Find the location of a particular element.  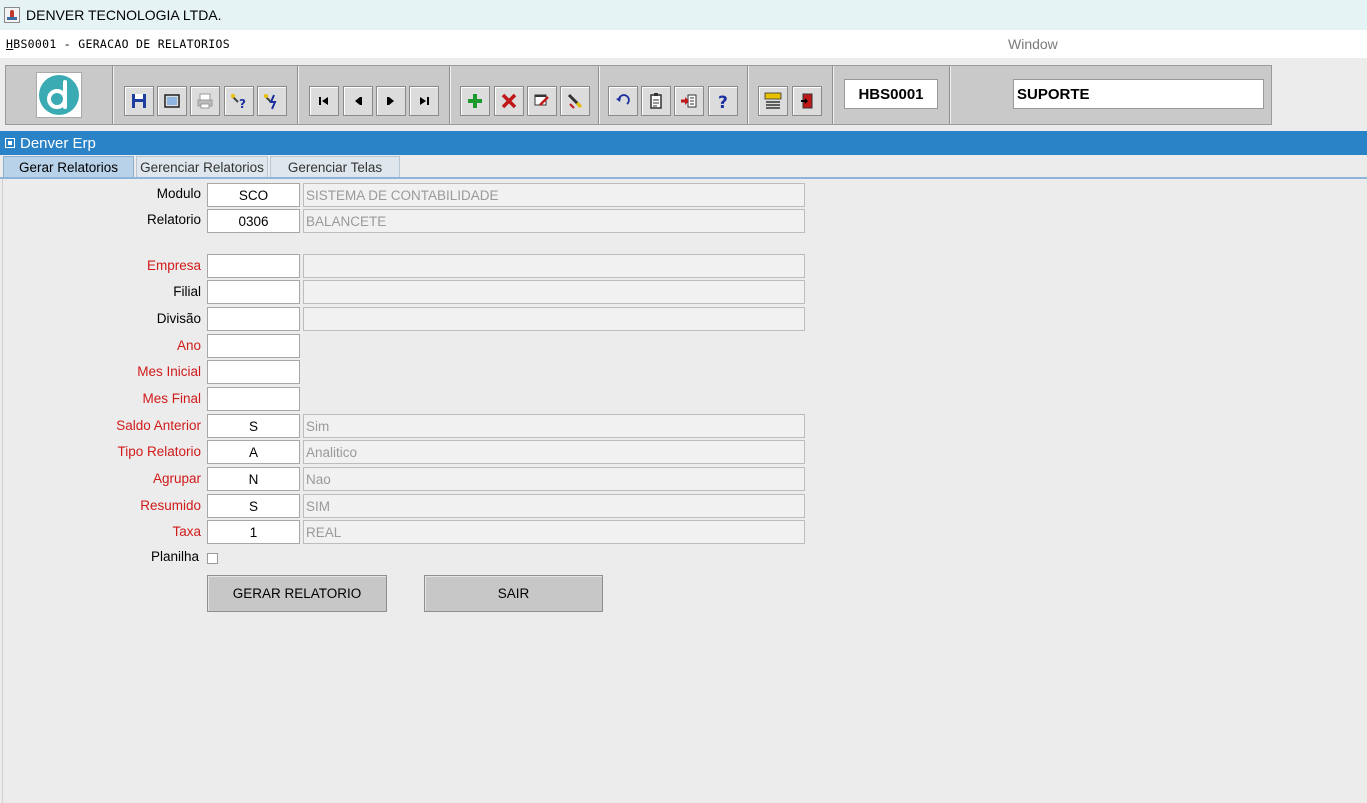

list-values-icon is located at coordinates (689, 101).